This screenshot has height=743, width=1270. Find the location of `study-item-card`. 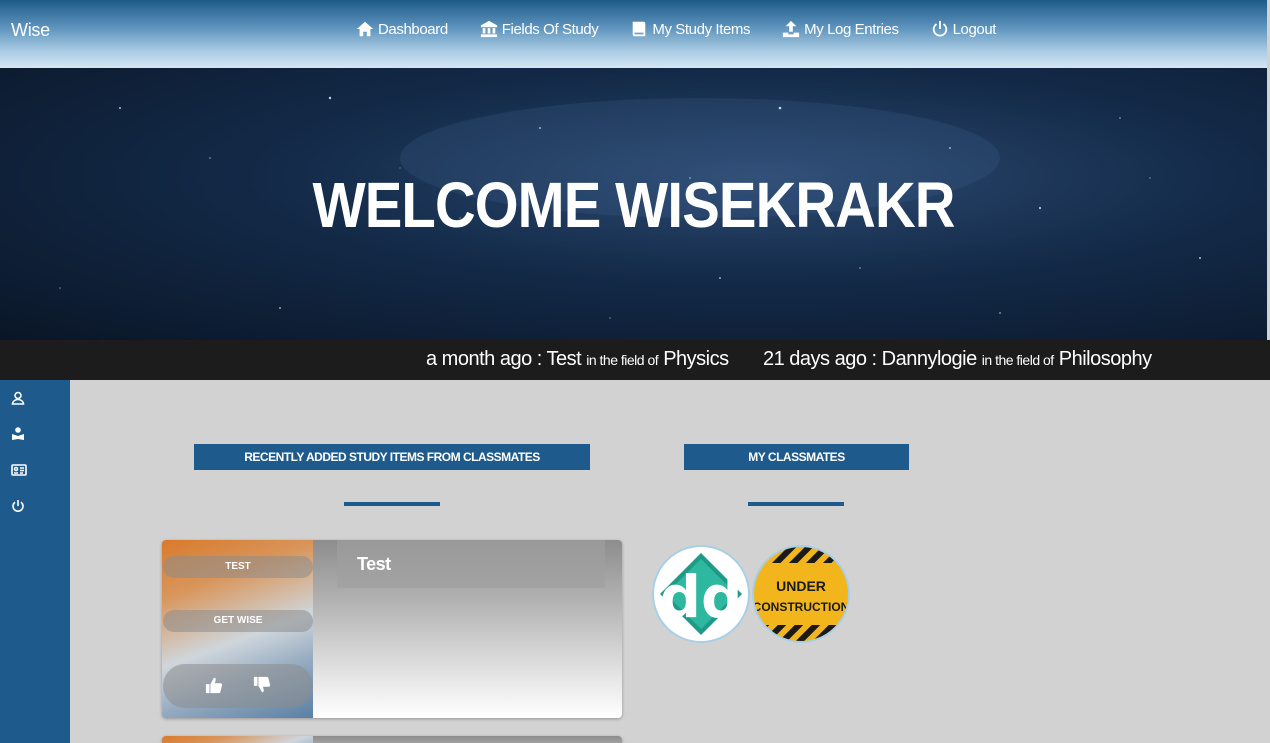

study-item-card is located at coordinates (392, 739).